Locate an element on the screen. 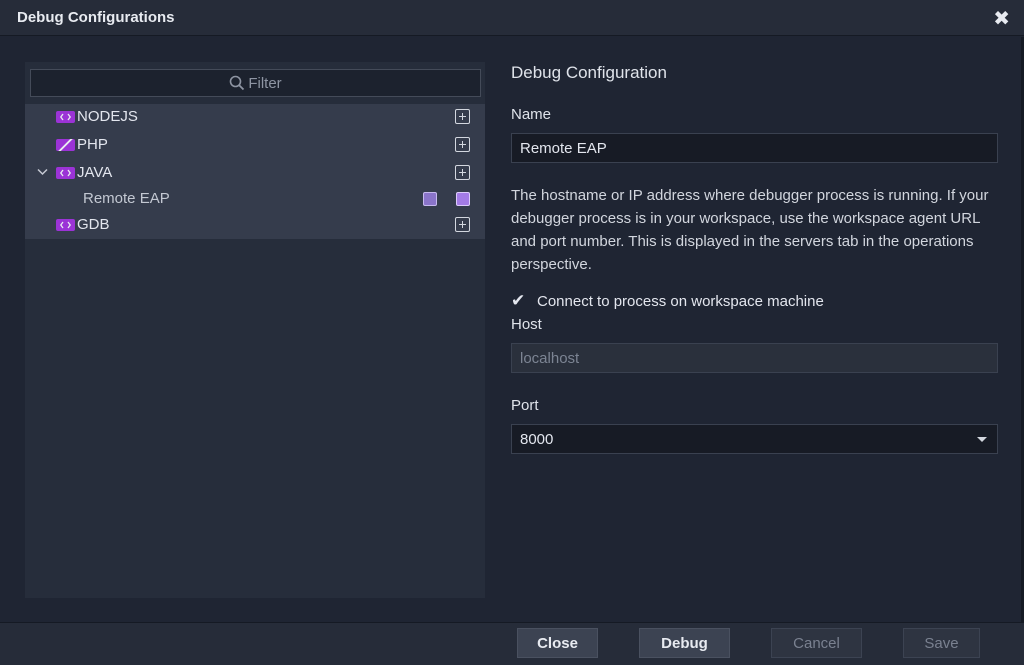 The image size is (1024, 665). php-icon is located at coordinates (65, 145).